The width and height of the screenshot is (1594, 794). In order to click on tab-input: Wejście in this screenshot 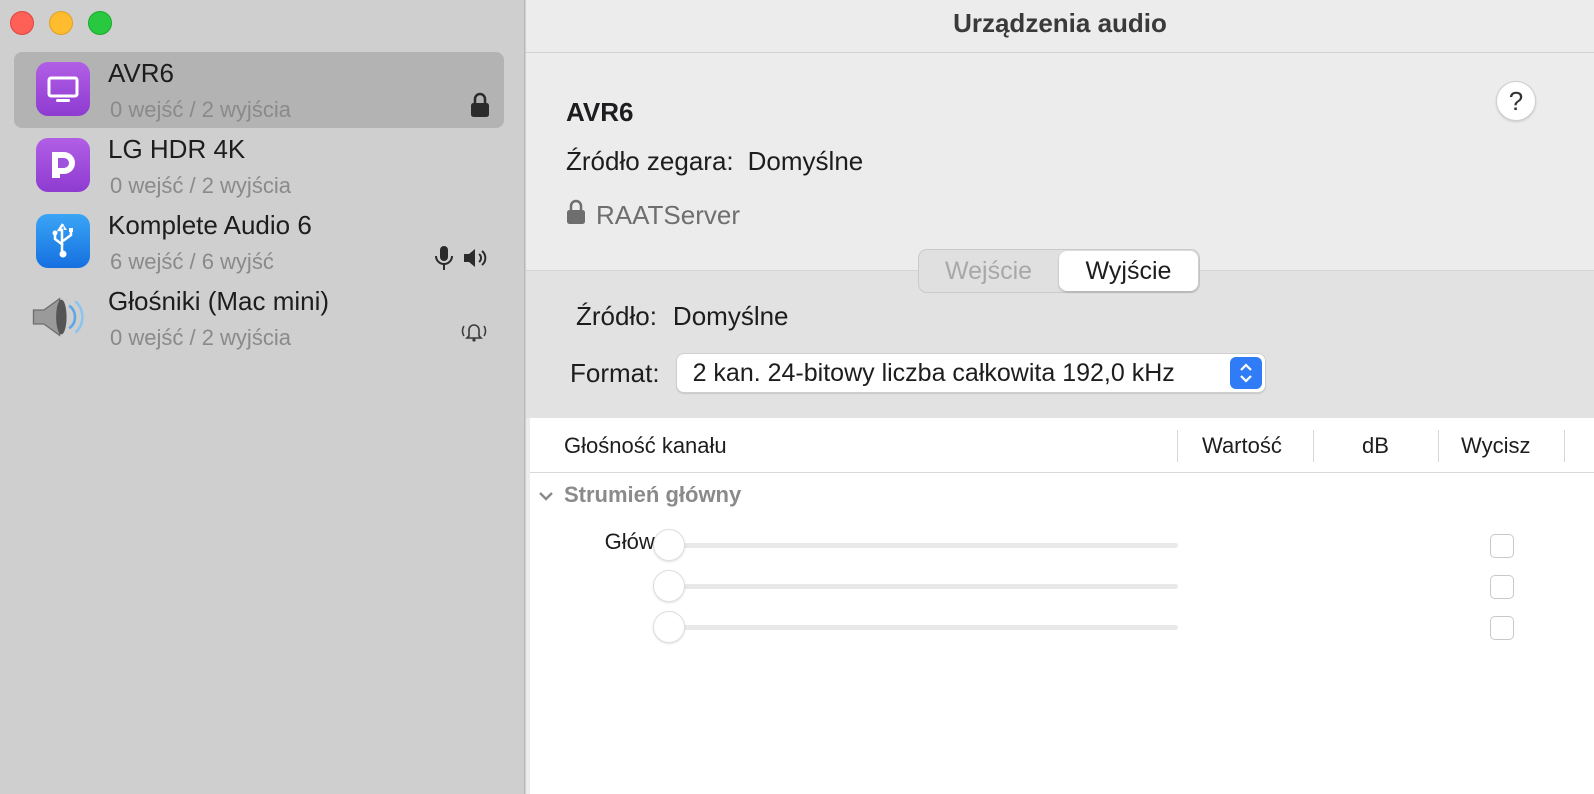, I will do `click(988, 271)`.